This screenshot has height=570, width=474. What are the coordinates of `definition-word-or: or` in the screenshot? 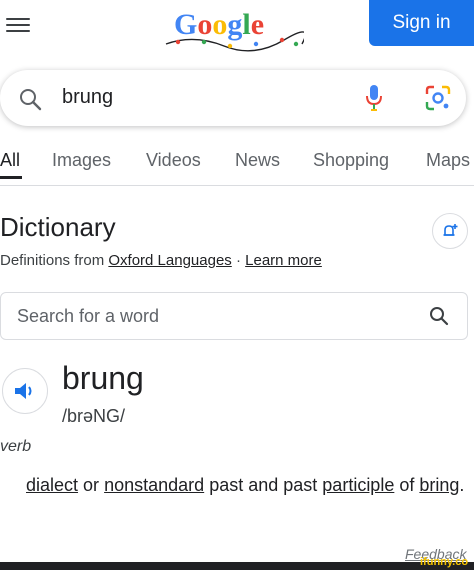 It's located at (91, 485).